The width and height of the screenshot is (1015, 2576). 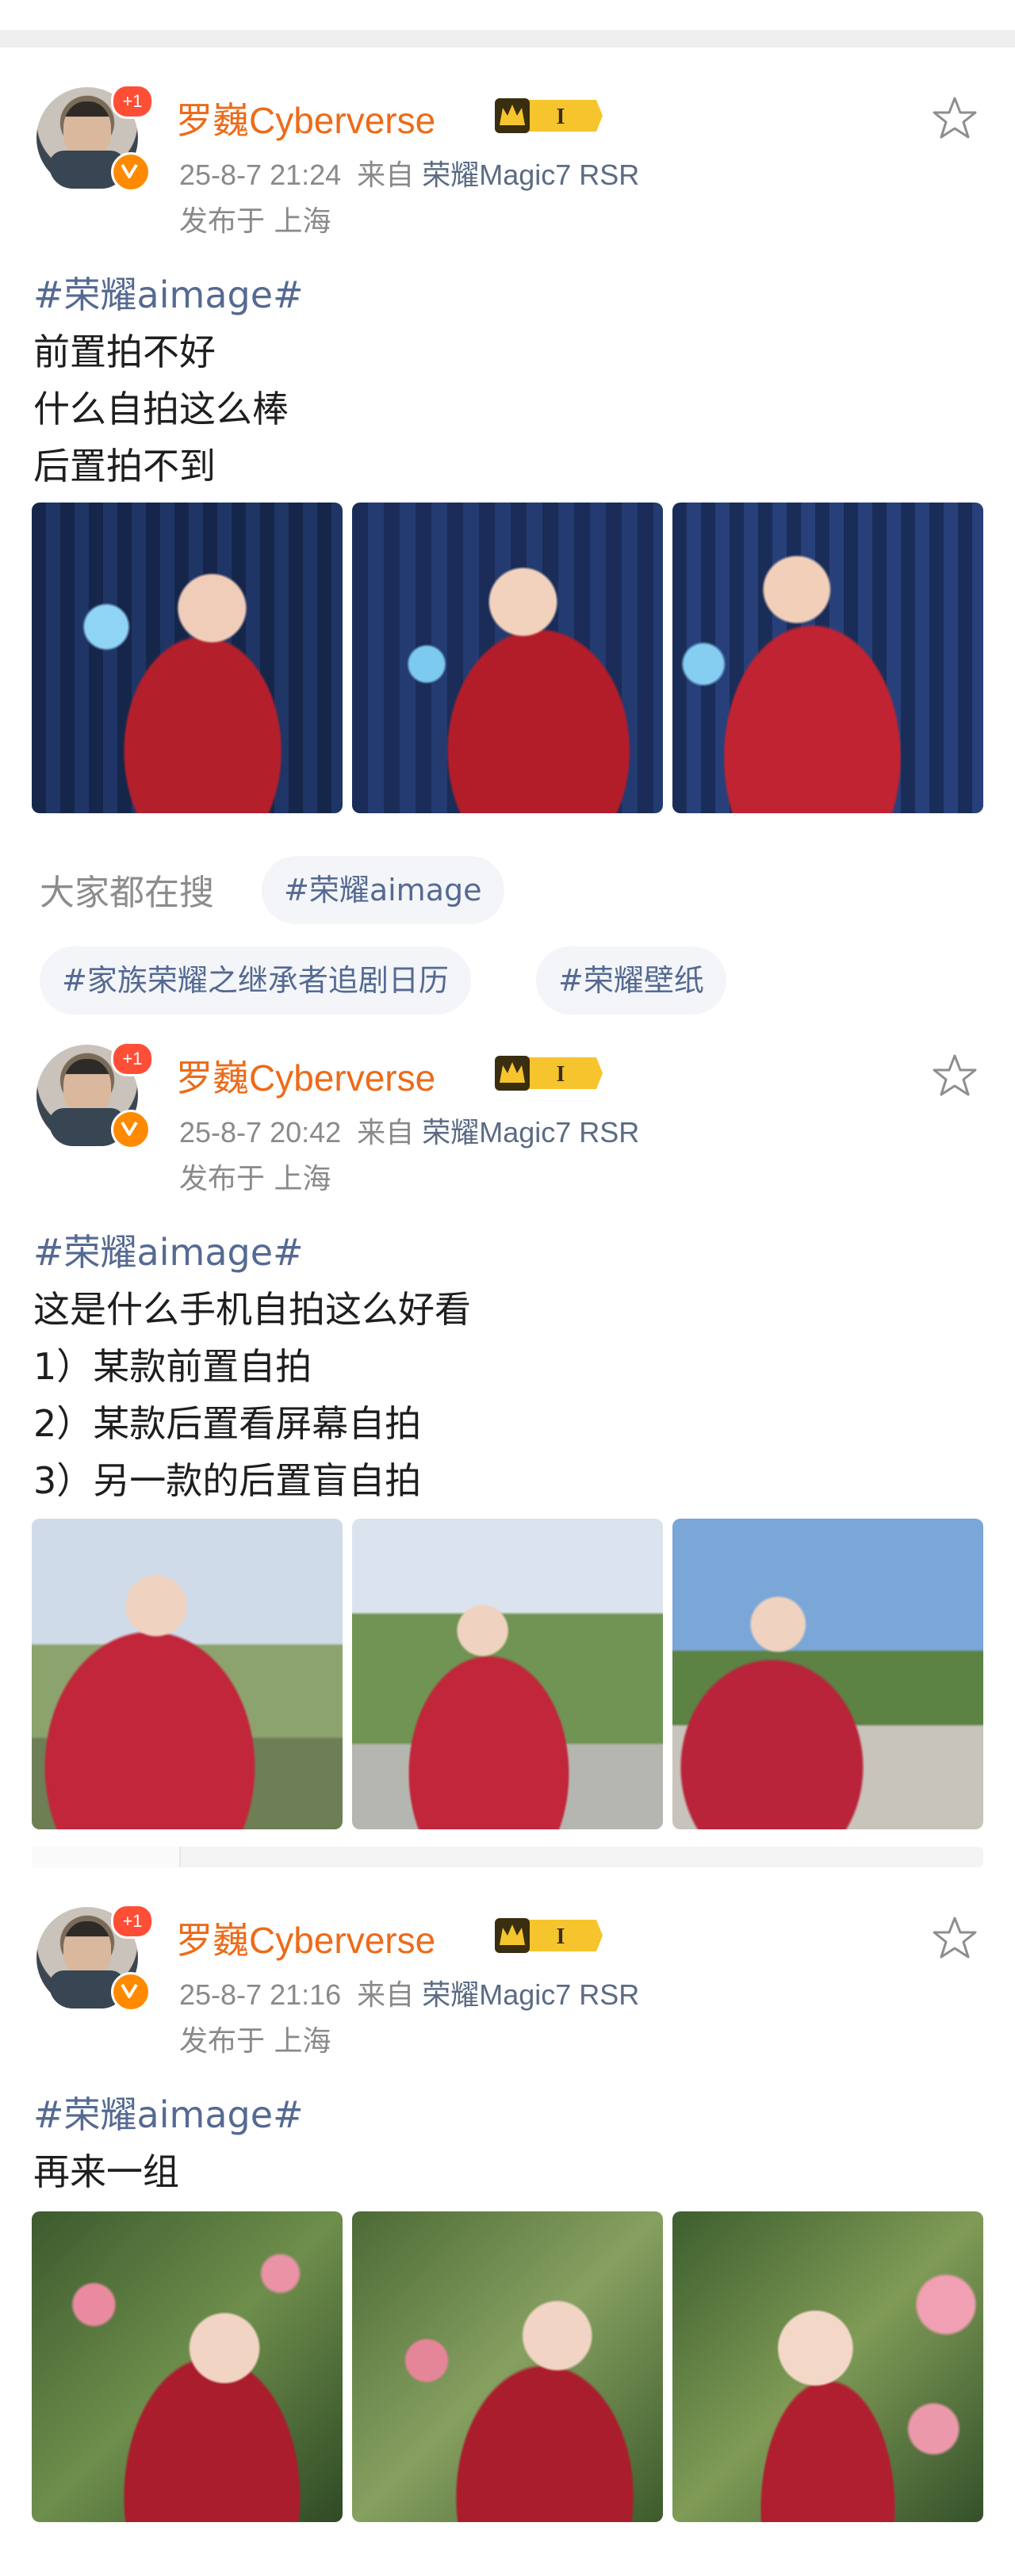 I want to click on post-line: 3）另一款的后置盲自拍, so click(x=227, y=1480).